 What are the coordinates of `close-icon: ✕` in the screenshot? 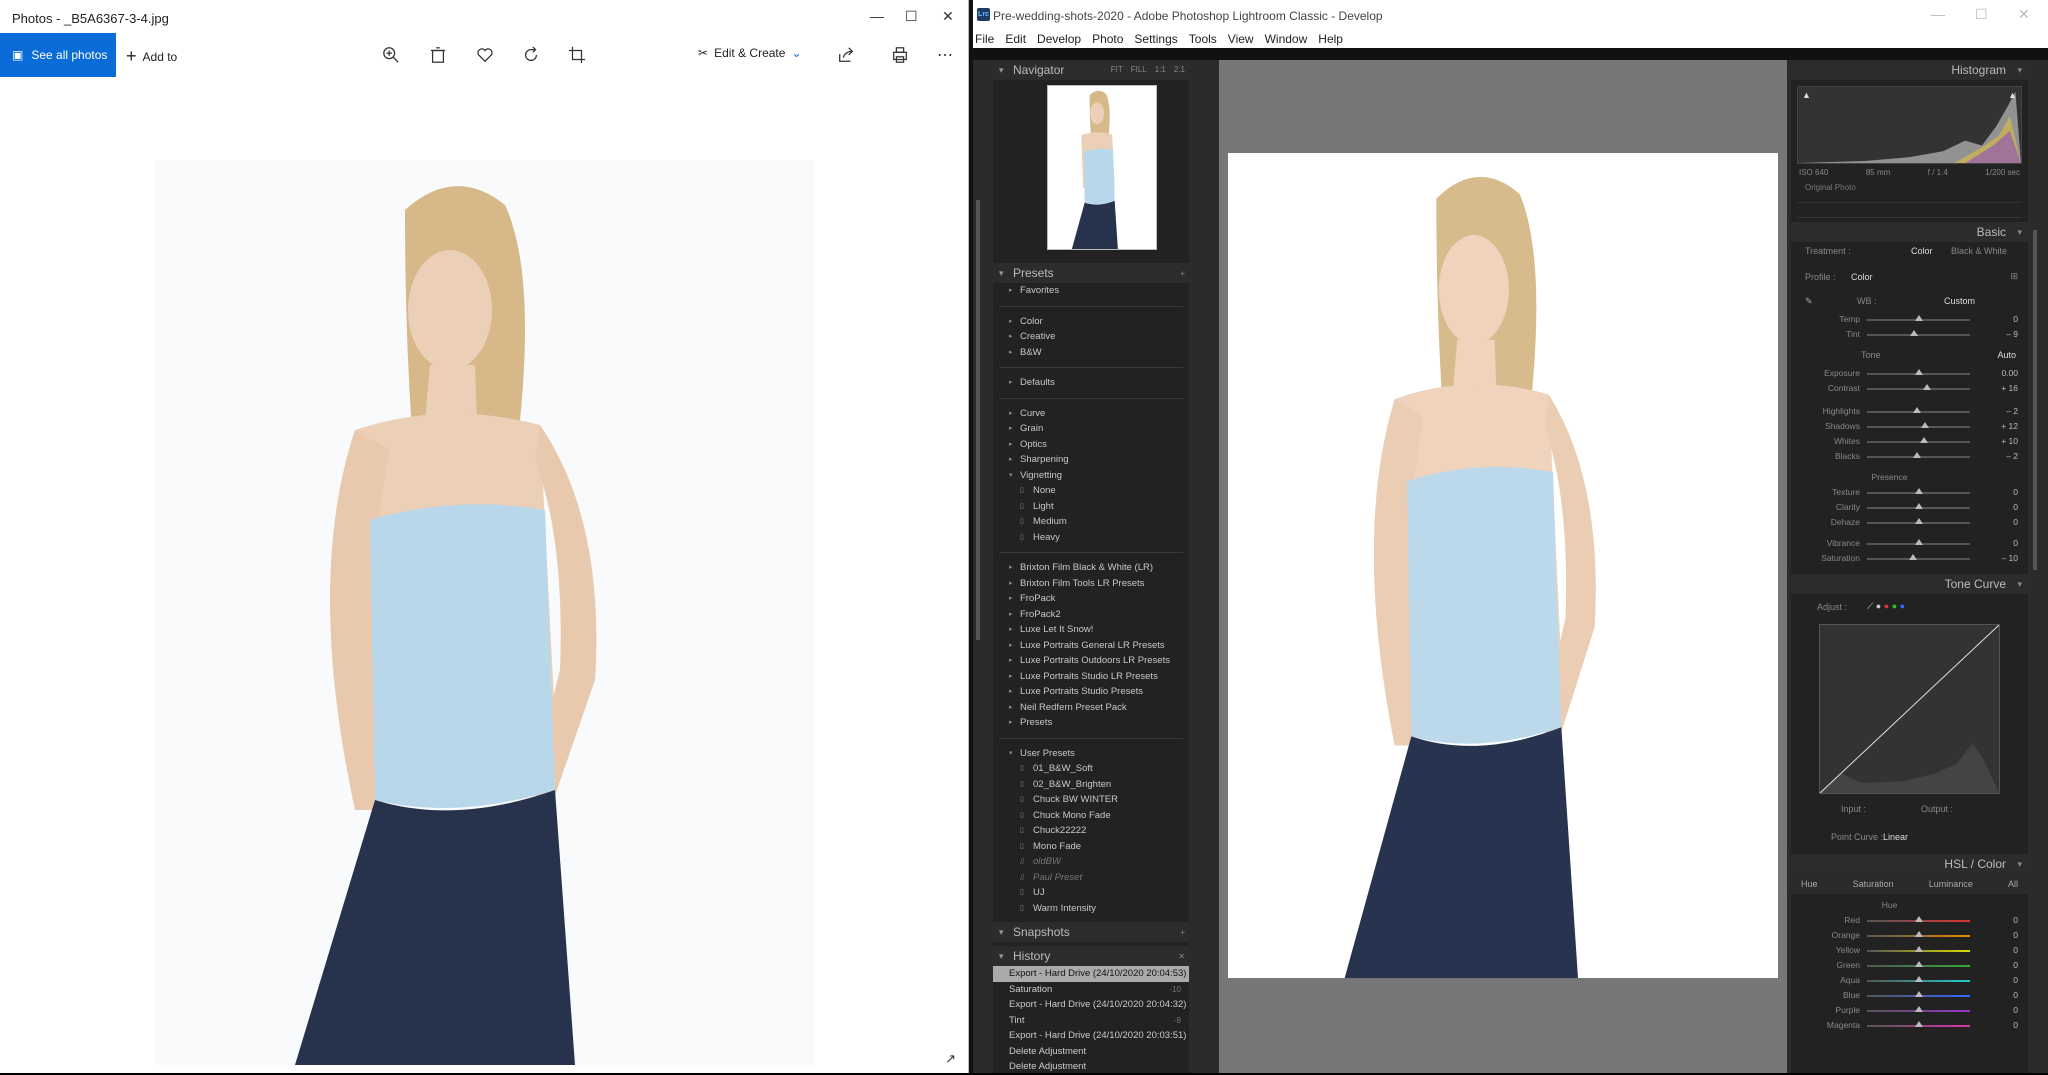 It's located at (948, 16).